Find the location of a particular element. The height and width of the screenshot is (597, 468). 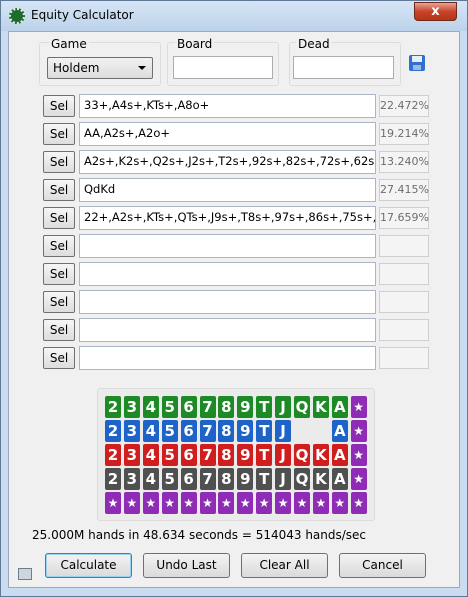

card-hearts: 7 is located at coordinates (207, 455).